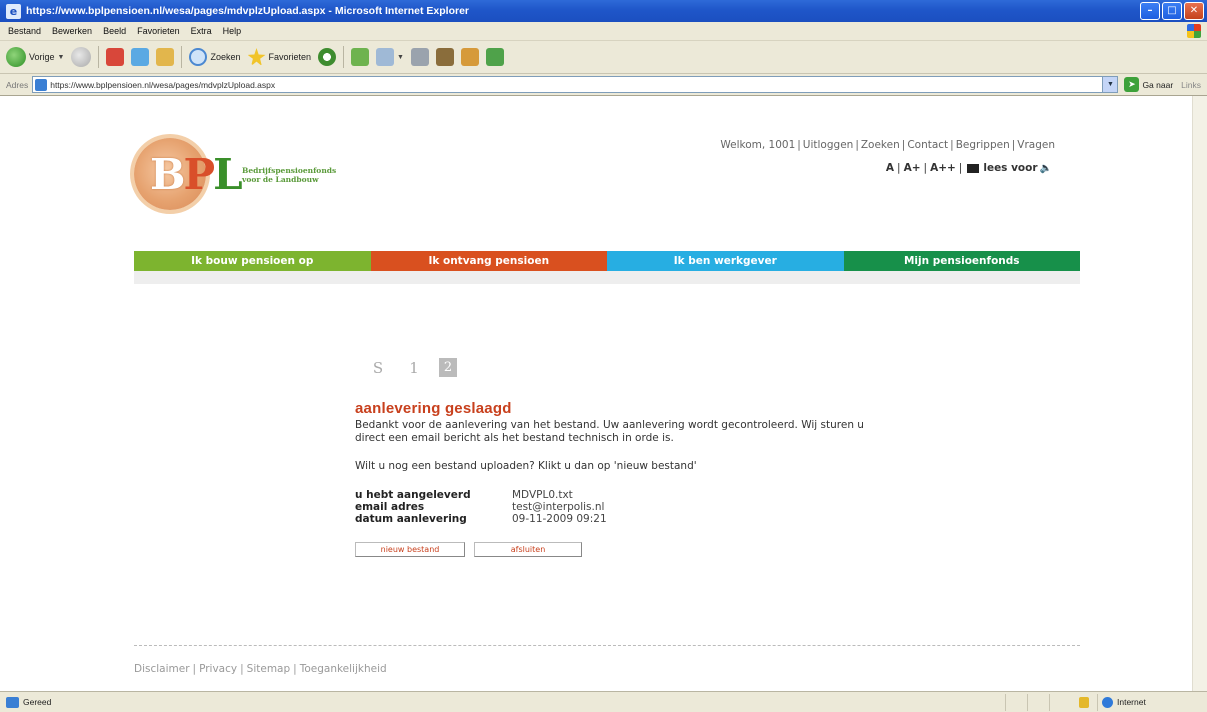 The width and height of the screenshot is (1207, 712). I want to click on logout-link: Uitloggen, so click(828, 145).